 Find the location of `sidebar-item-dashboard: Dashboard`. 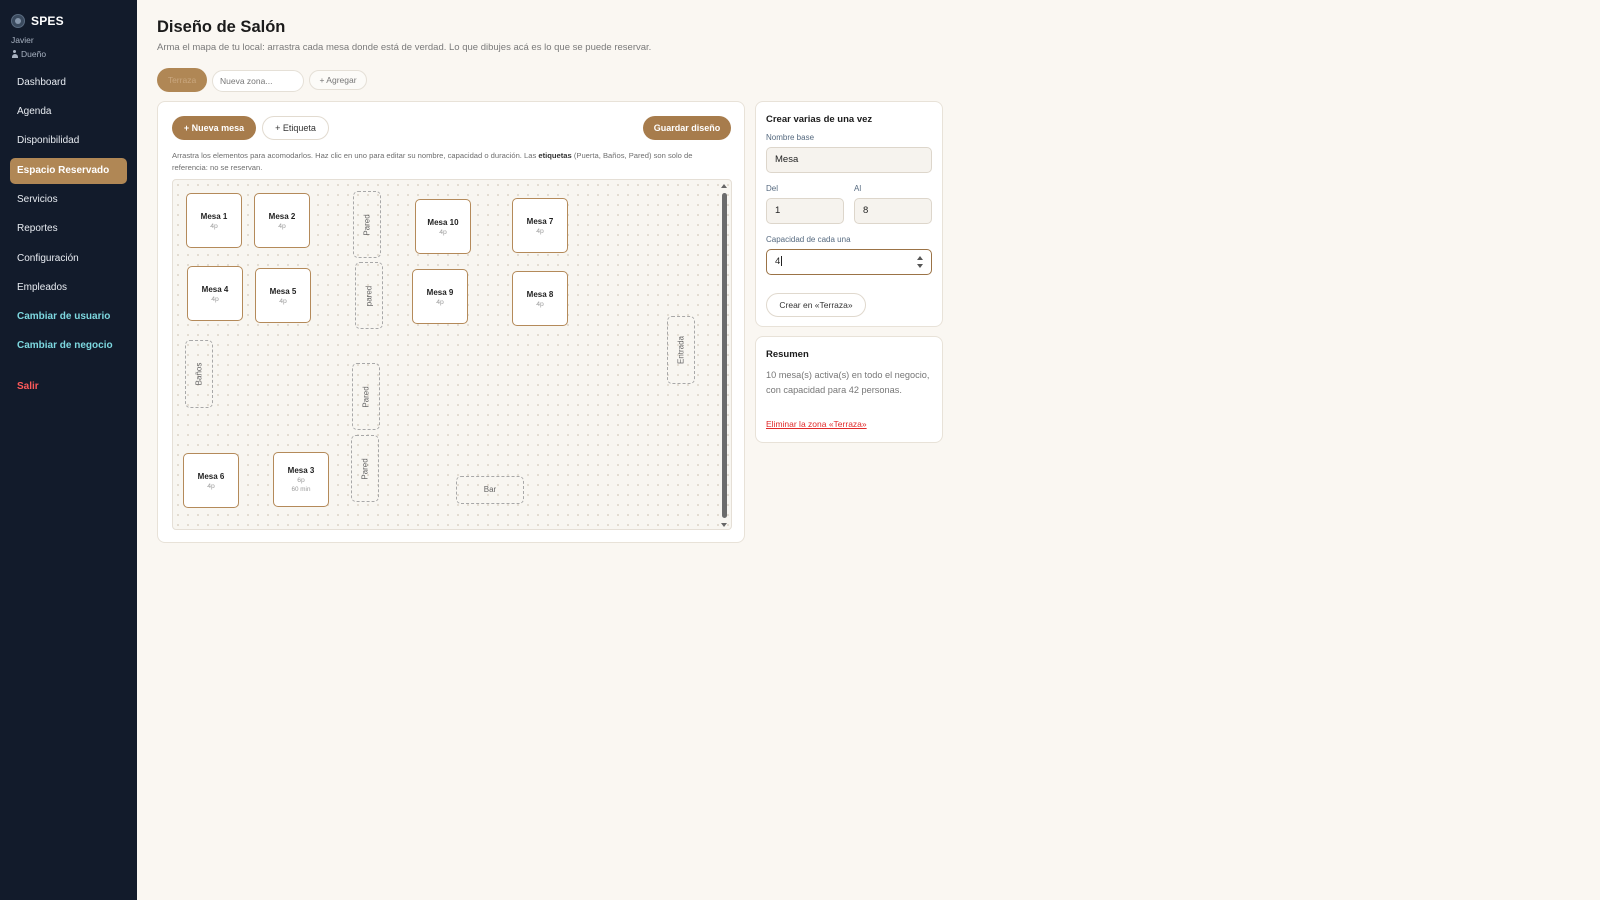

sidebar-item-dashboard: Dashboard is located at coordinates (68, 83).